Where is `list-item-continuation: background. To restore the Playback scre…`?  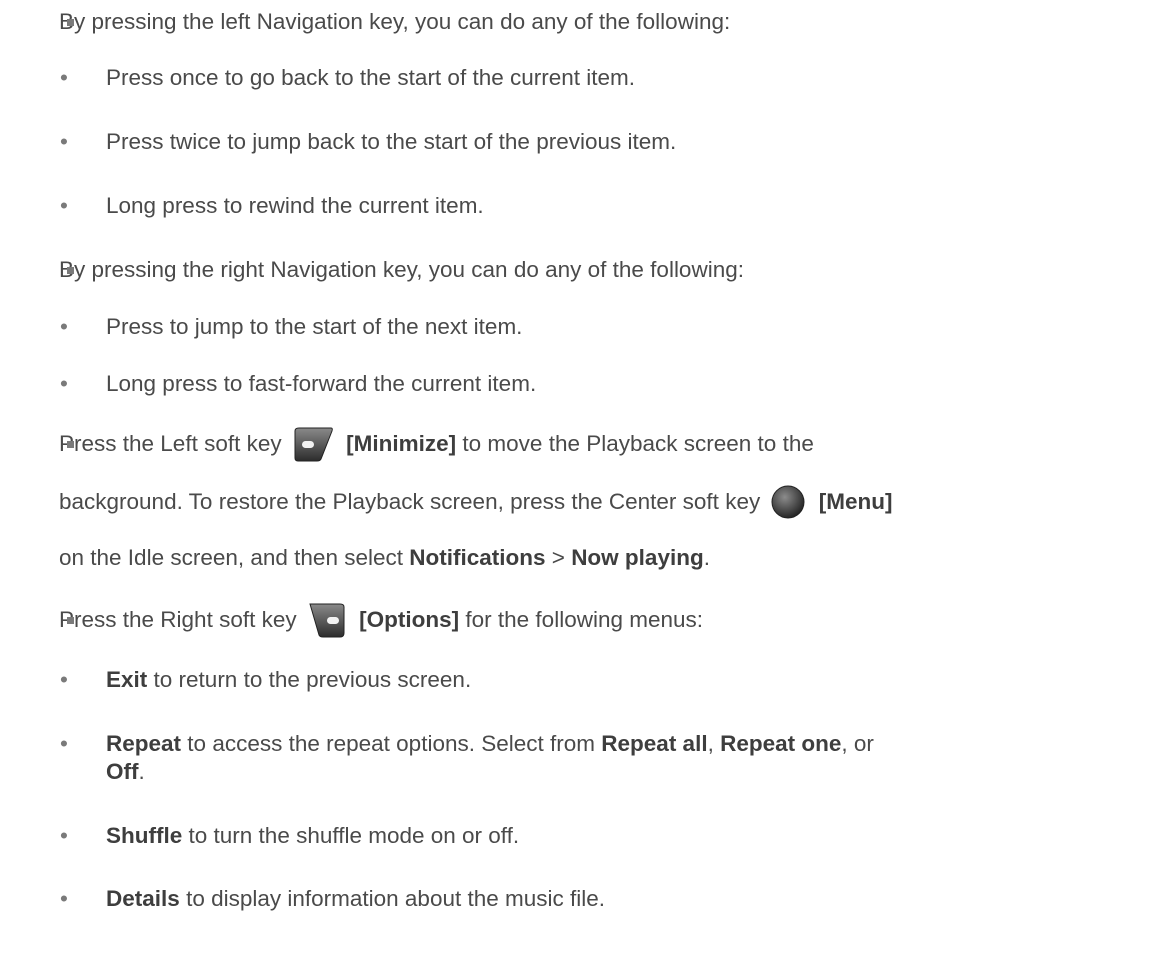 list-item-continuation: background. To restore the Playback scre… is located at coordinates (475, 502).